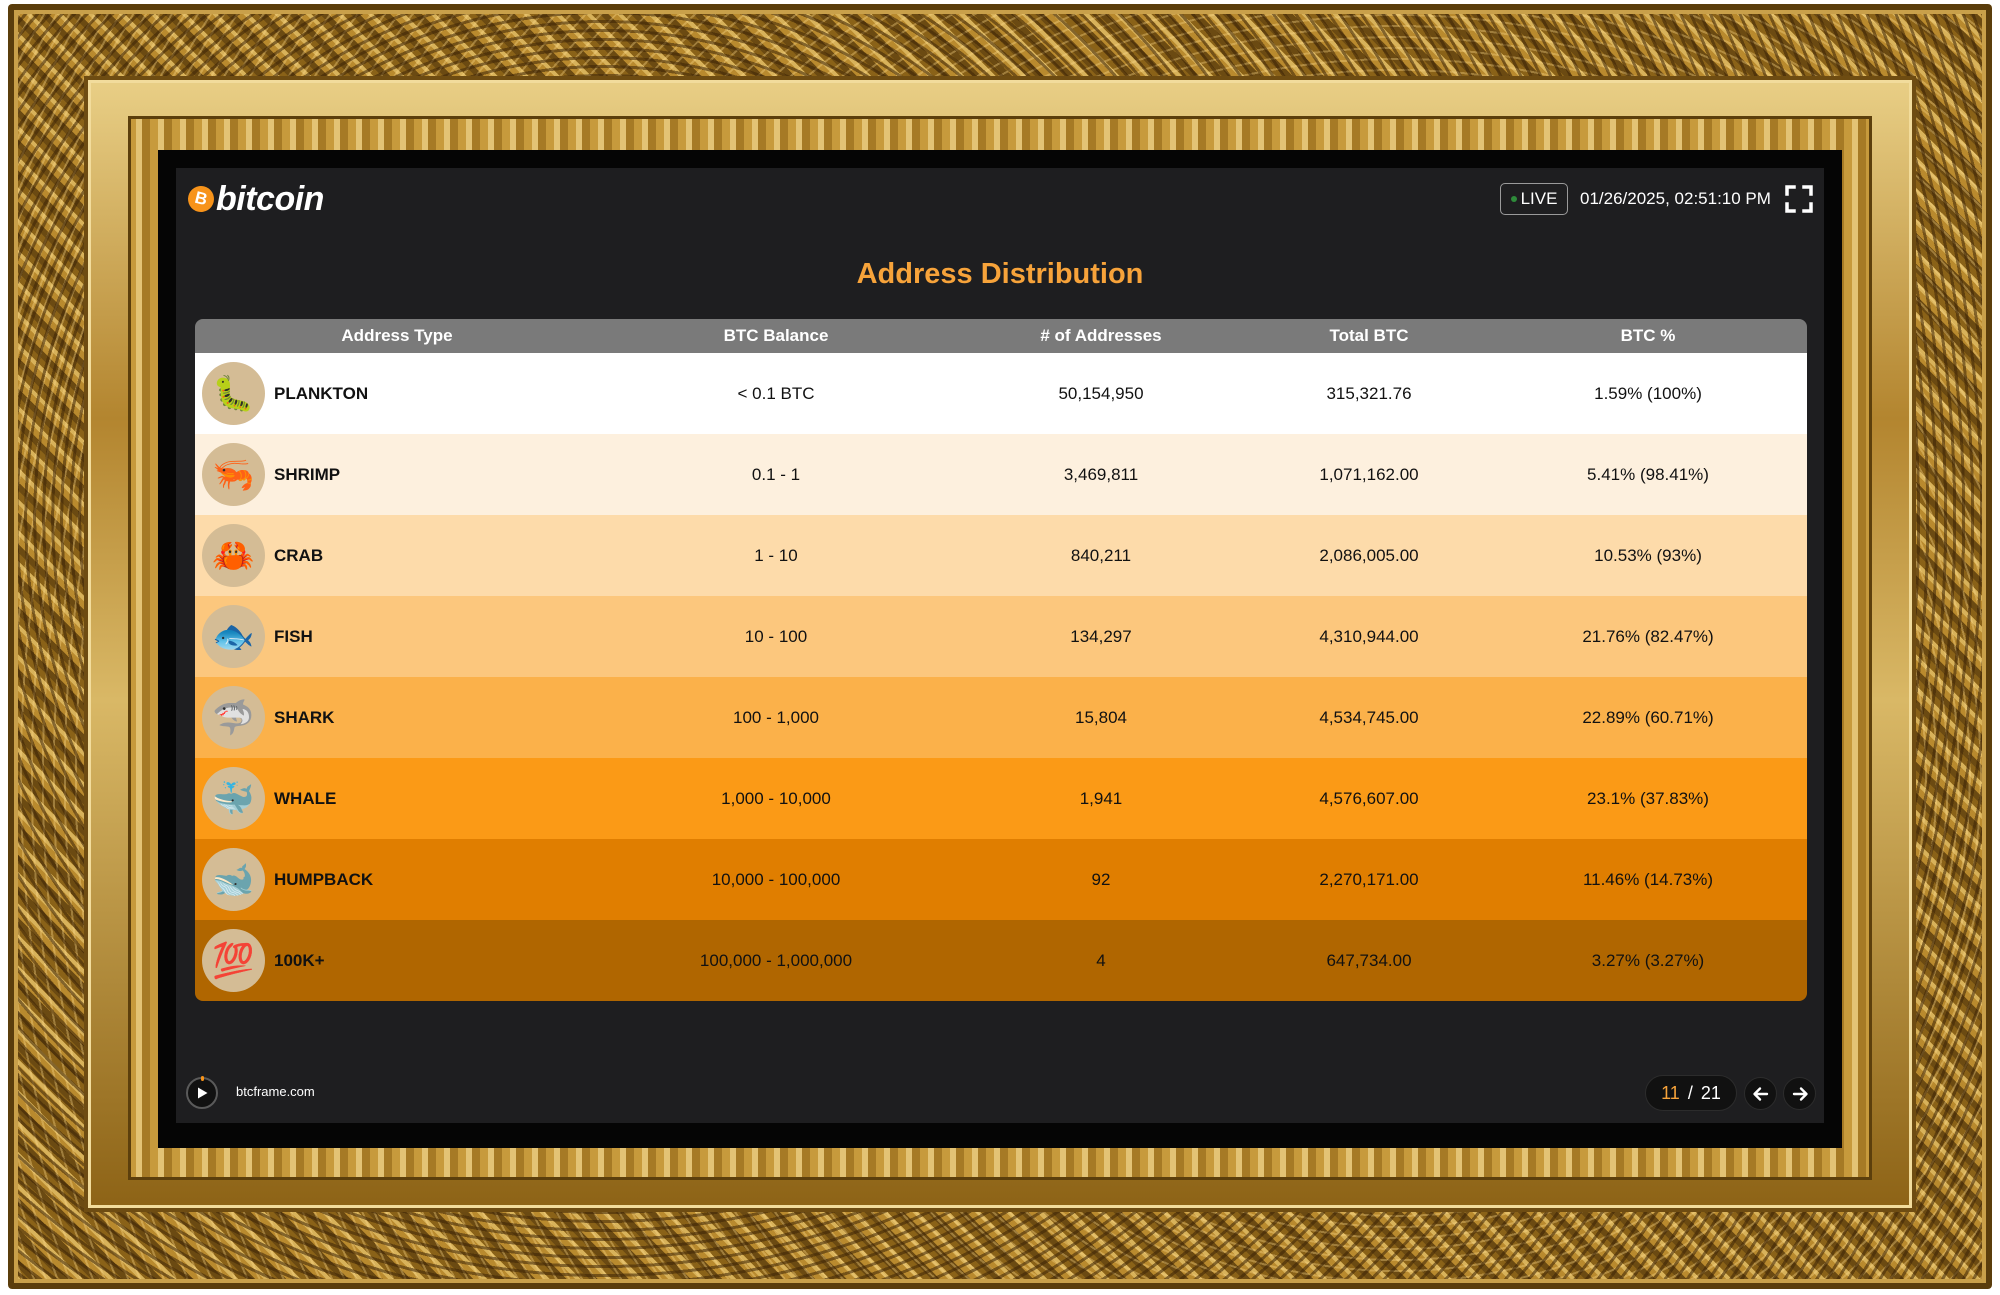 The width and height of the screenshot is (2000, 1295). What do you see at coordinates (1369, 393) in the screenshot?
I see `total-btc-cell: 315,321.76` at bounding box center [1369, 393].